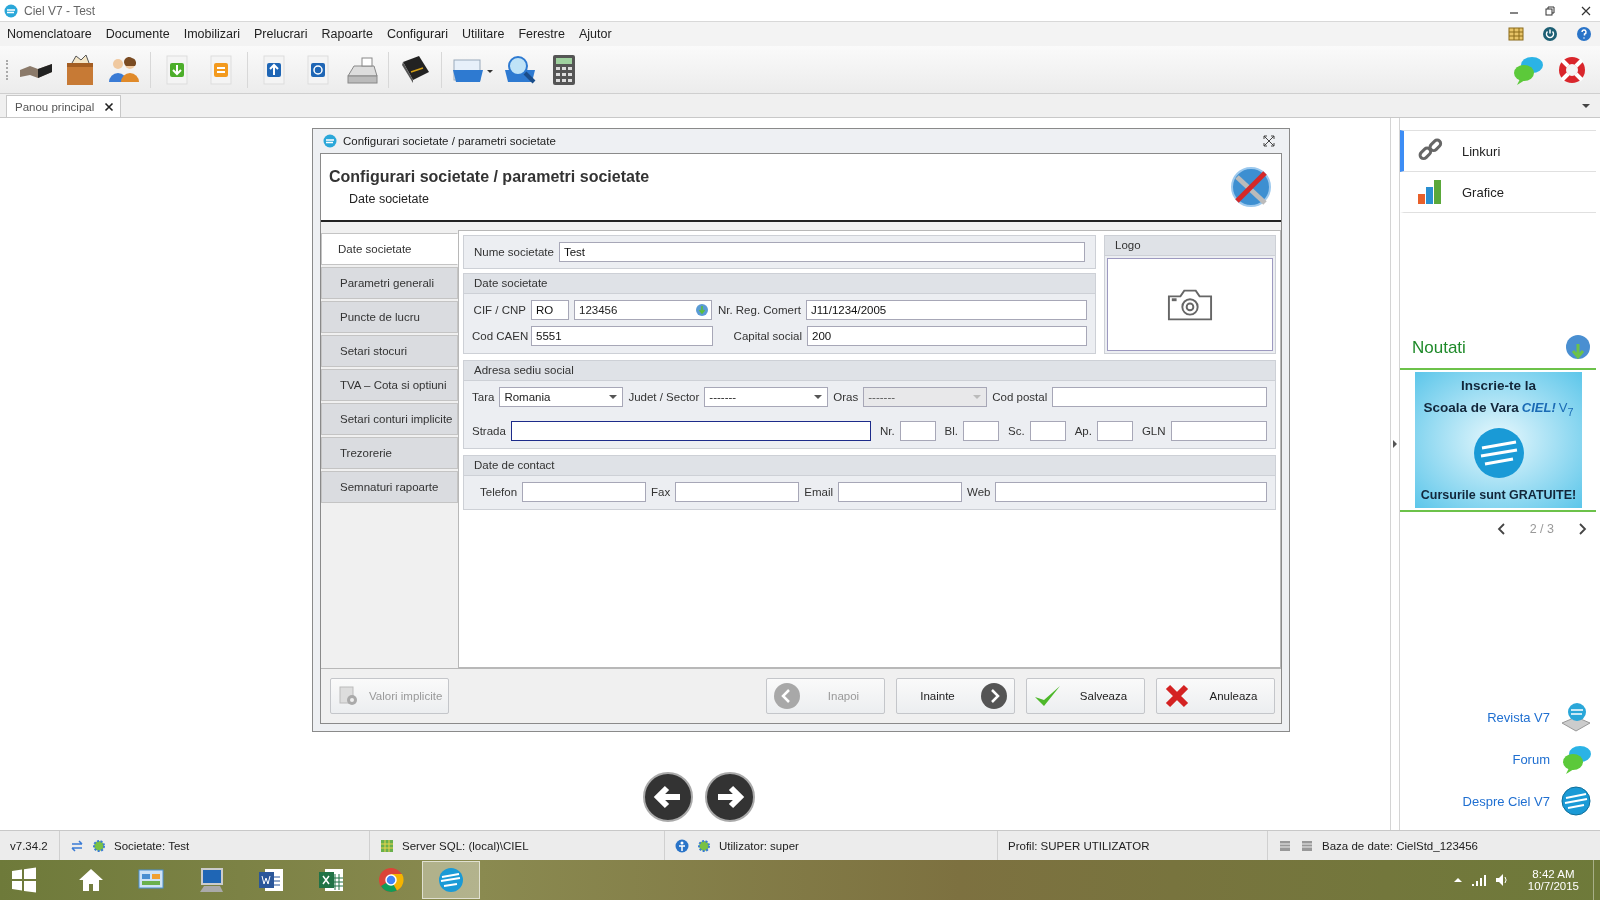 Image resolution: width=1600 pixels, height=900 pixels. What do you see at coordinates (490, 177) in the screenshot?
I see `dialog-heading: Configurari societate / parametri societate` at bounding box center [490, 177].